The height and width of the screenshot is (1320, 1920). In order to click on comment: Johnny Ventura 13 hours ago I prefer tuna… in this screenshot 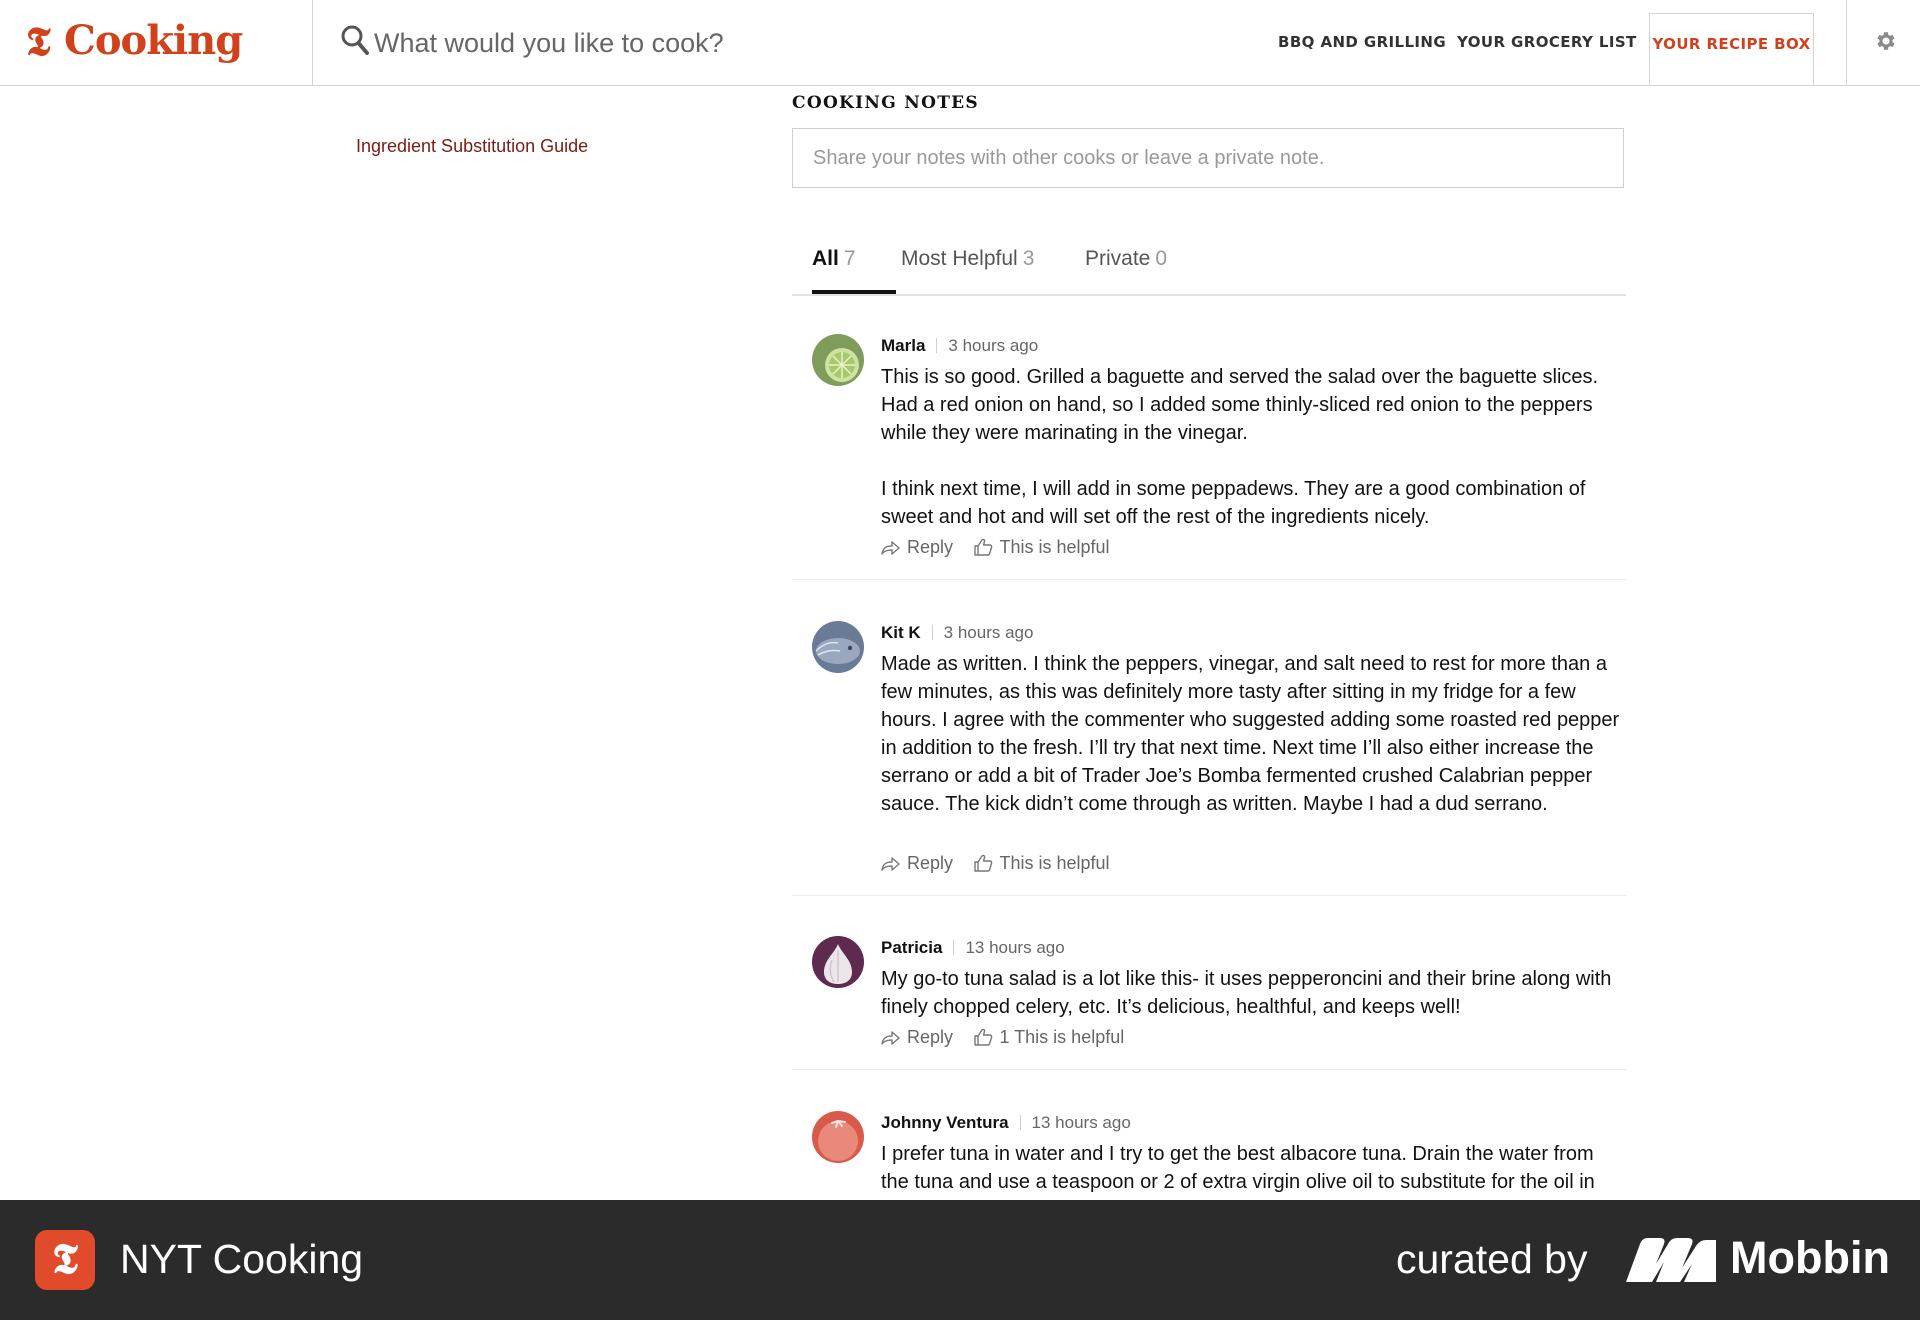, I will do `click(1209, 1155)`.